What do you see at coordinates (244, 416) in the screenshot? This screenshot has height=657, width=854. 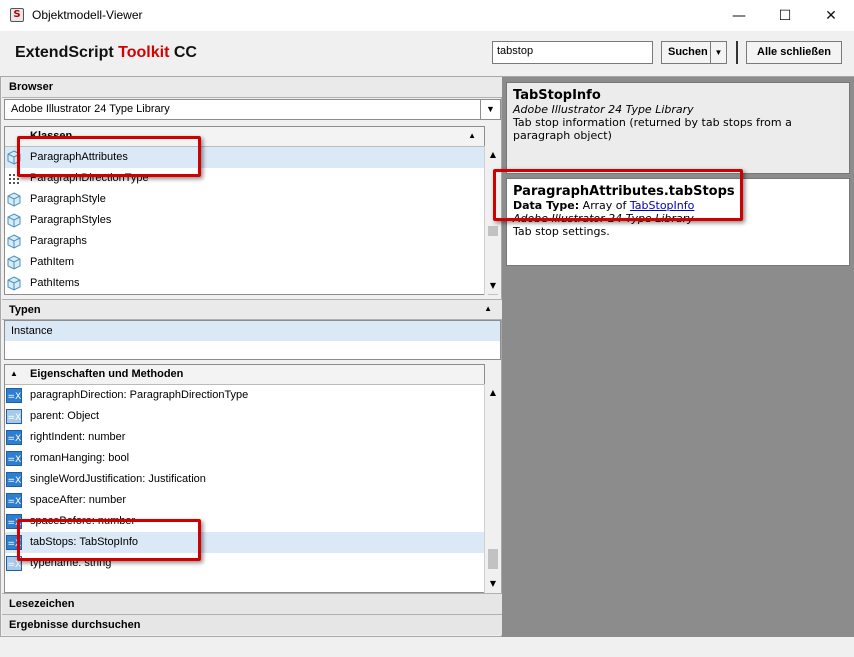 I see `member-list-item: =X parent: Object` at bounding box center [244, 416].